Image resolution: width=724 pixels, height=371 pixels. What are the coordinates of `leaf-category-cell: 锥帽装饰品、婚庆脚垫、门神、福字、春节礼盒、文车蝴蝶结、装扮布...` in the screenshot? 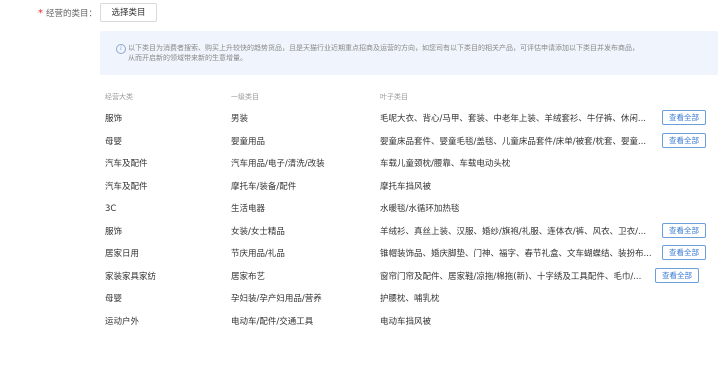 It's located at (516, 254).